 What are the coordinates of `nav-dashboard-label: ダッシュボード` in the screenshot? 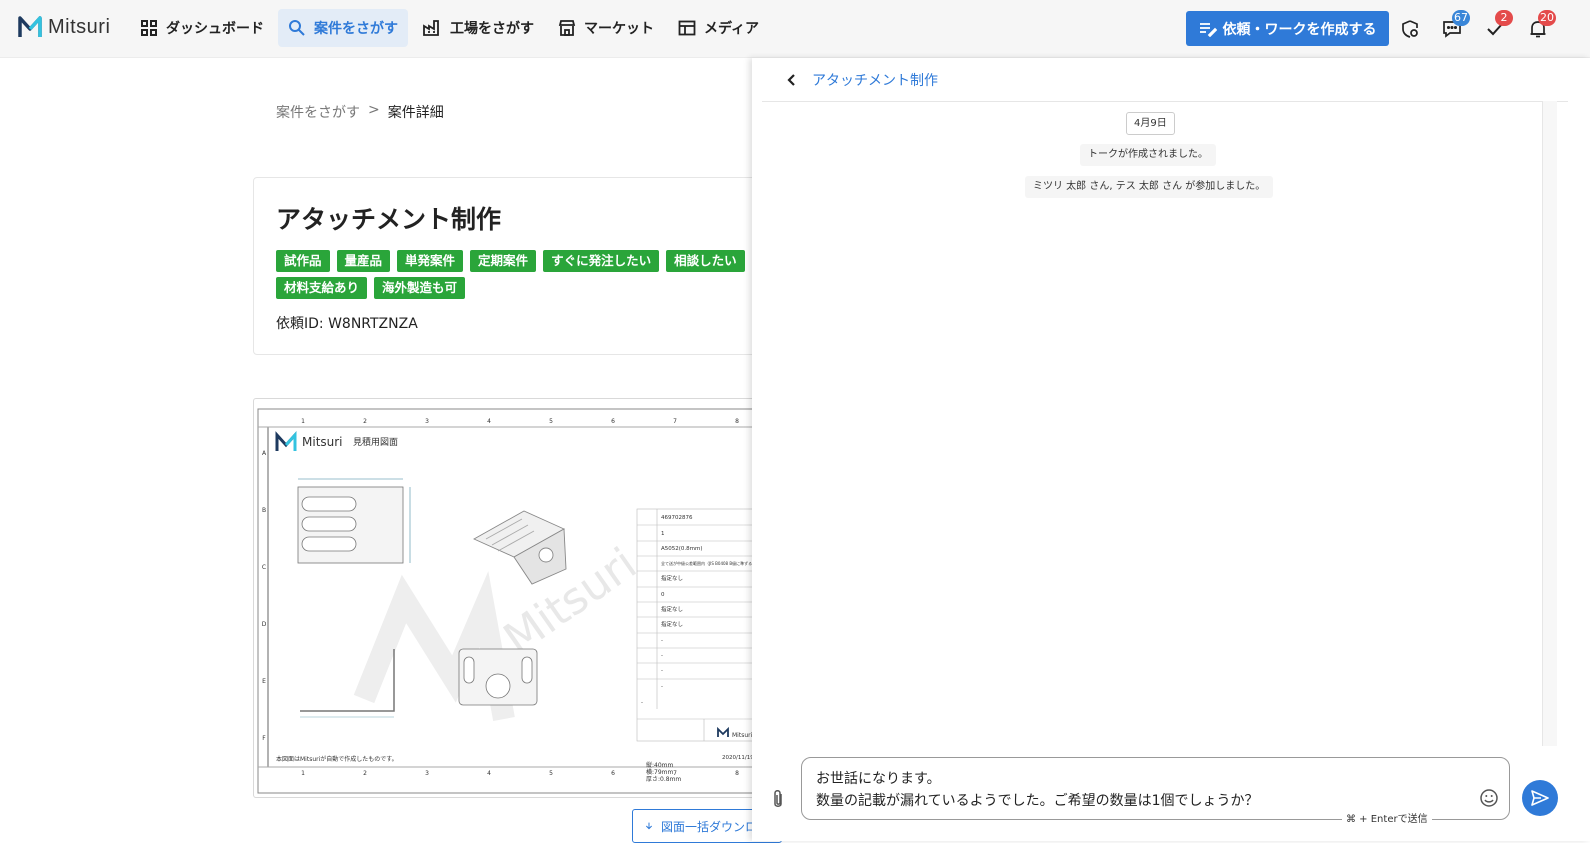 It's located at (215, 29).